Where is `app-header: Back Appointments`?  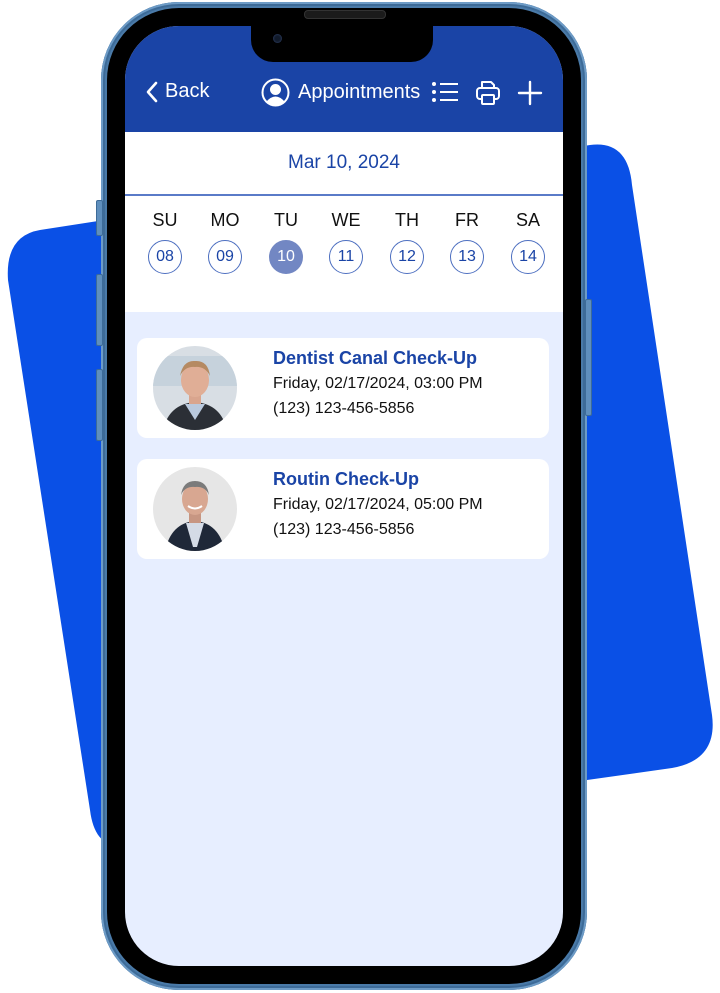 app-header: Back Appointments is located at coordinates (344, 79).